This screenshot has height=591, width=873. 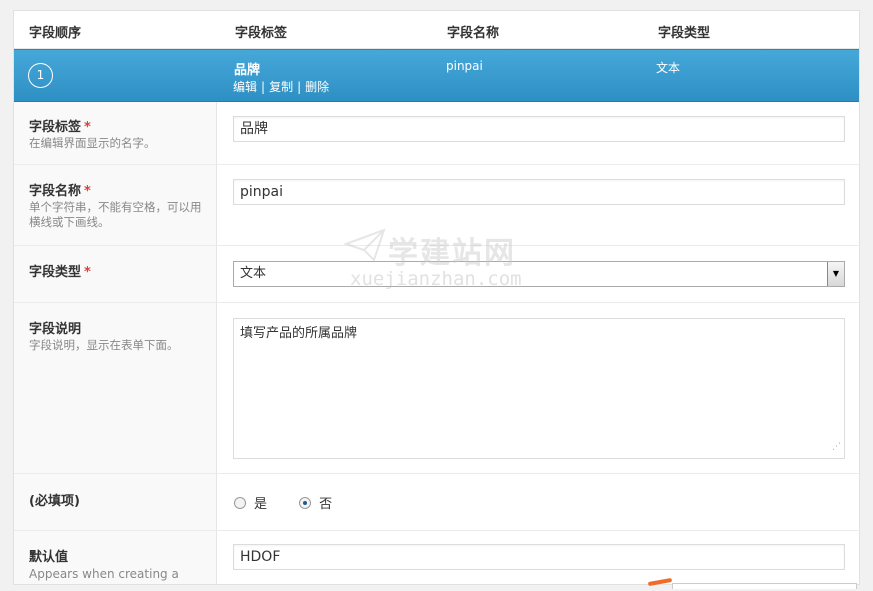 I want to click on required-yes-option: 是, so click(x=250, y=504).